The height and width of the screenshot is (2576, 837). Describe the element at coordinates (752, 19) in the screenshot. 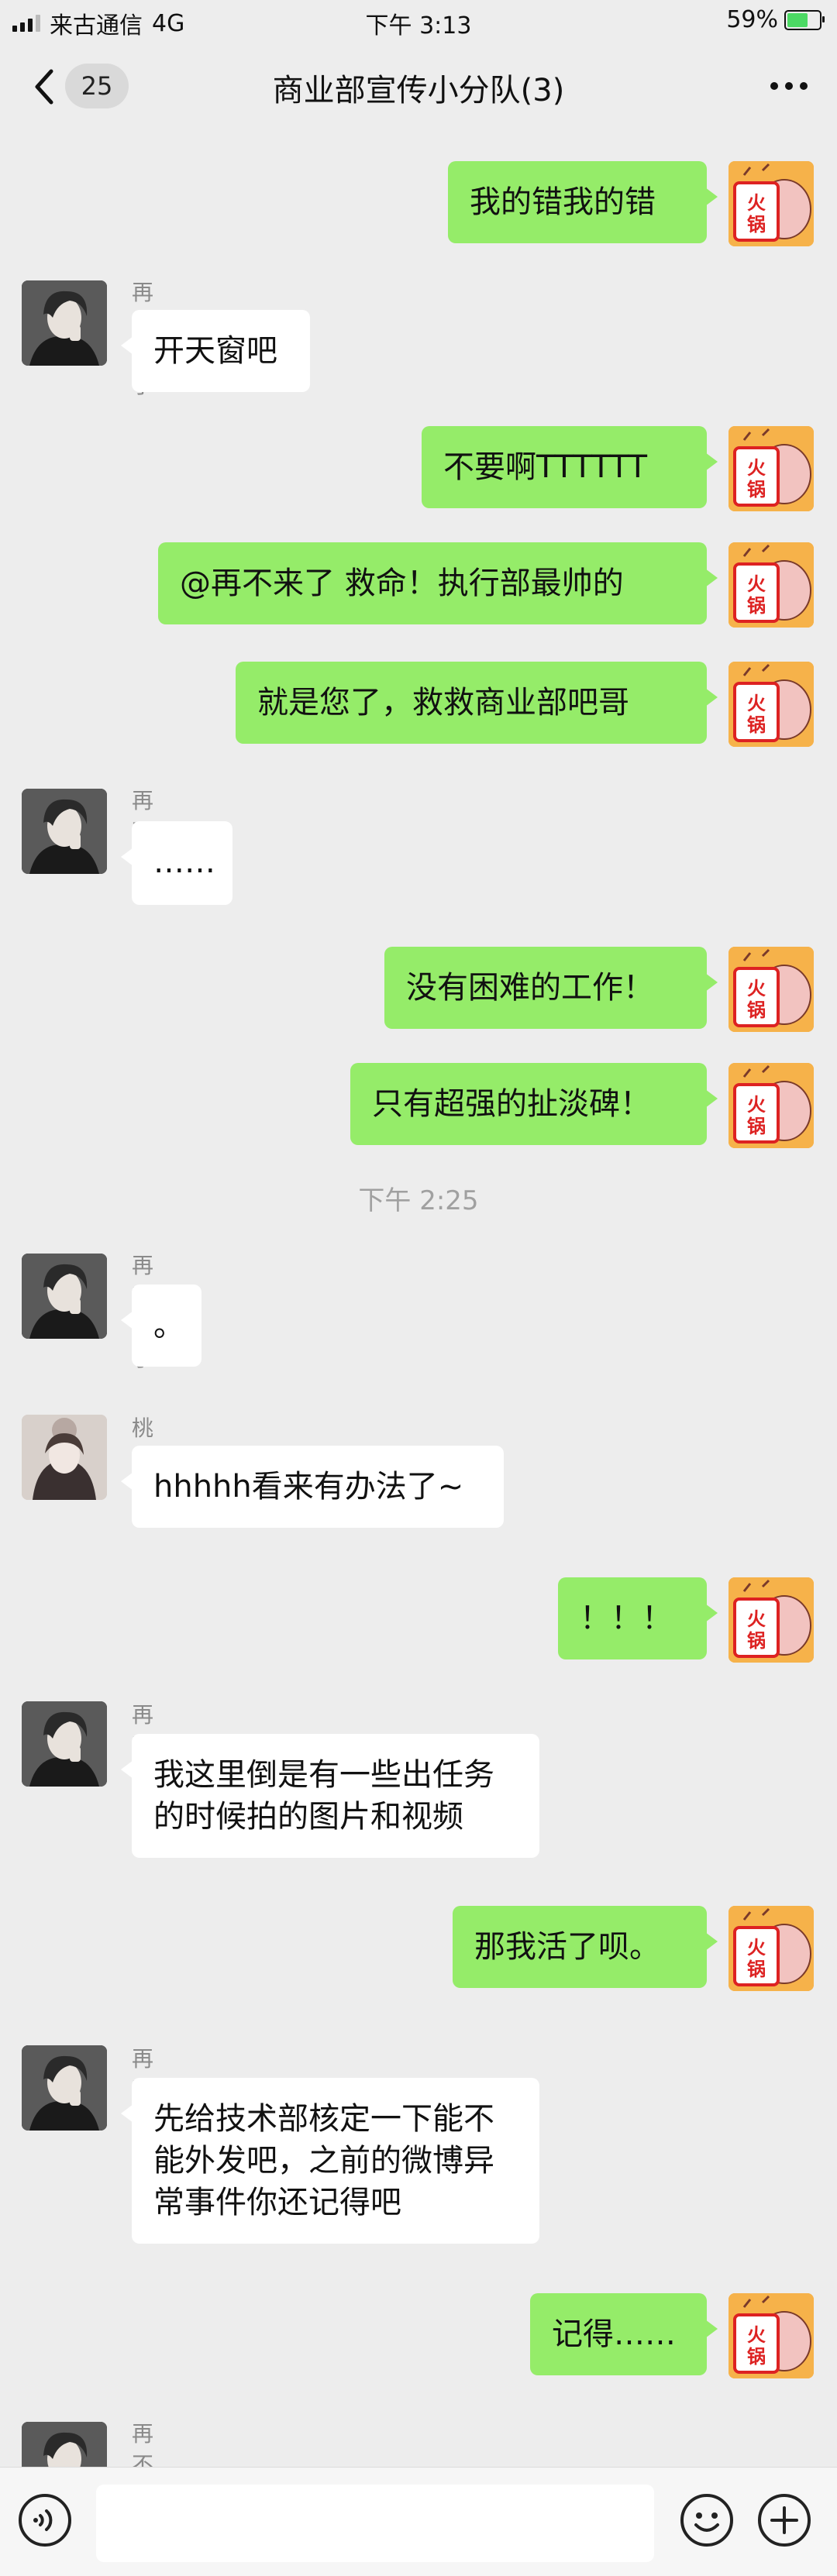

I see `battery-percent: 59%` at that location.